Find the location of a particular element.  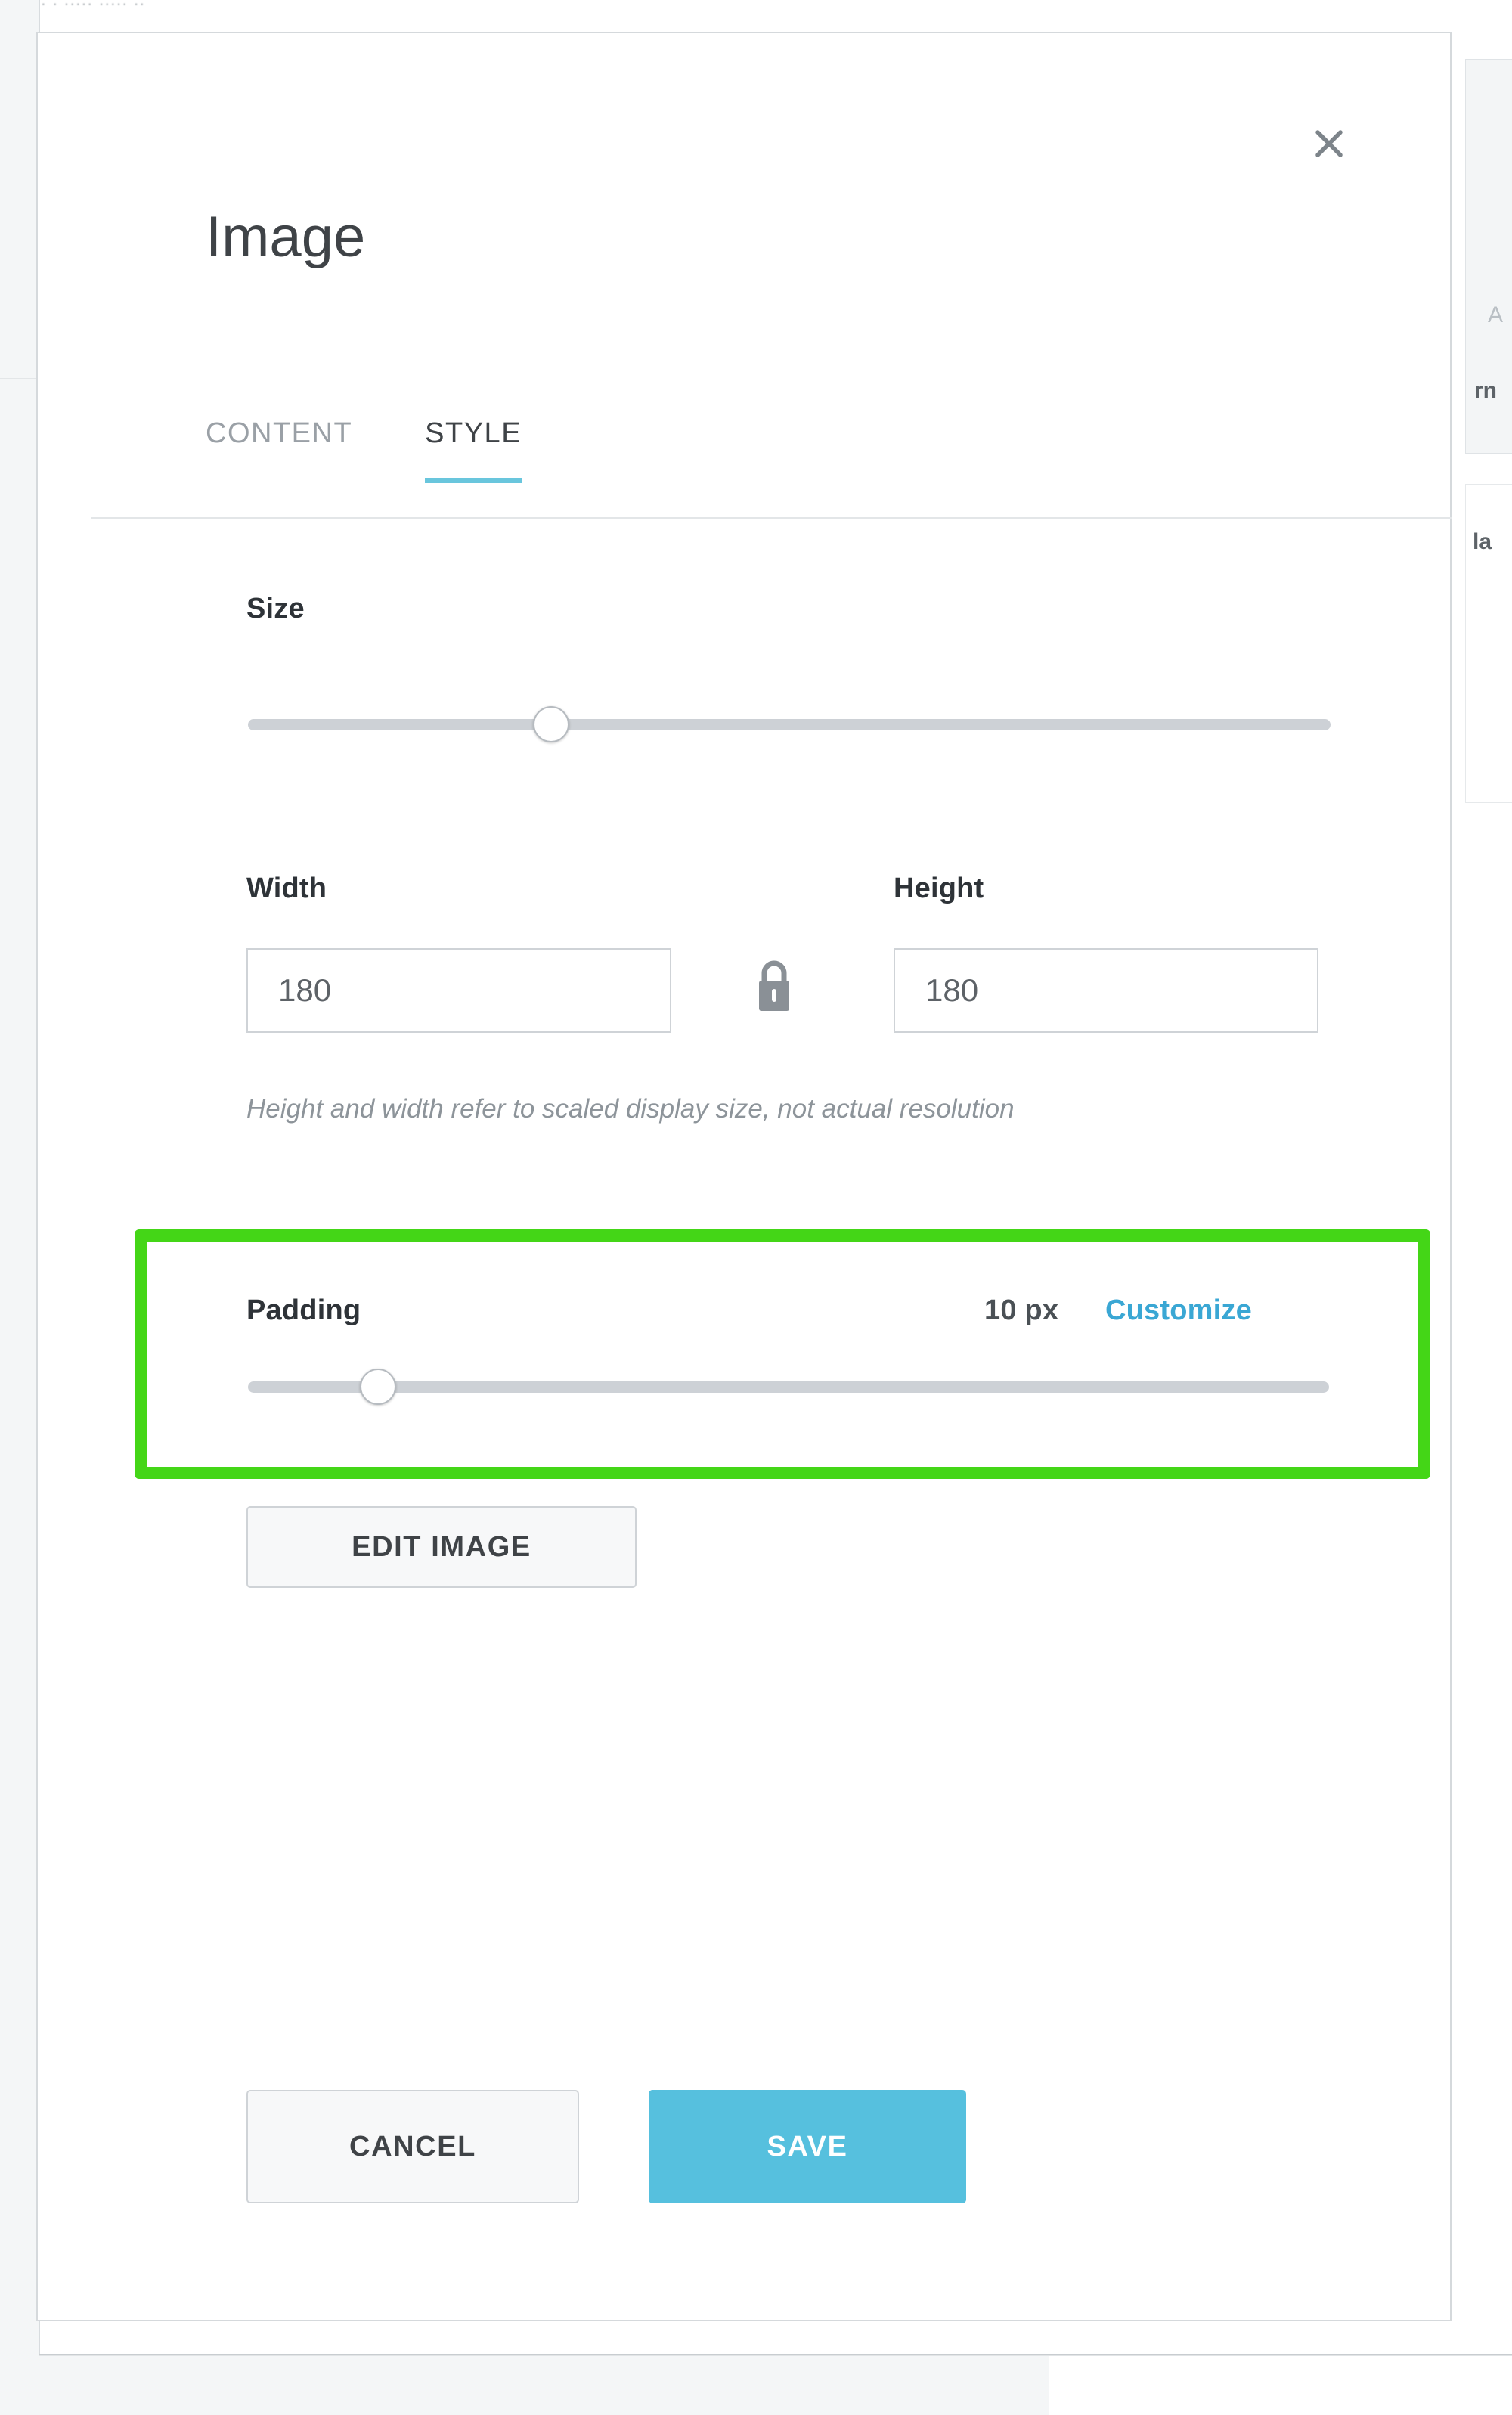

background-left-rail is located at coordinates (20, 1207).